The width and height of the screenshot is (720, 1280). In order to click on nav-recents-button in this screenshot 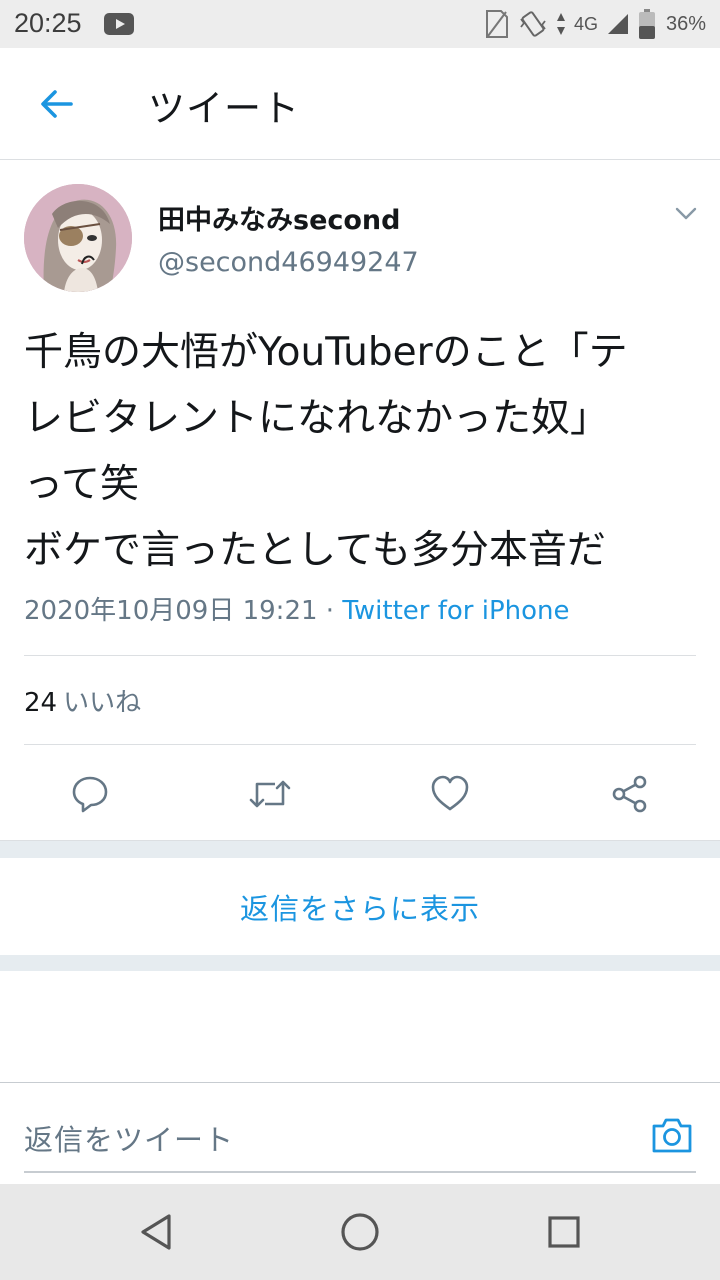, I will do `click(564, 1232)`.